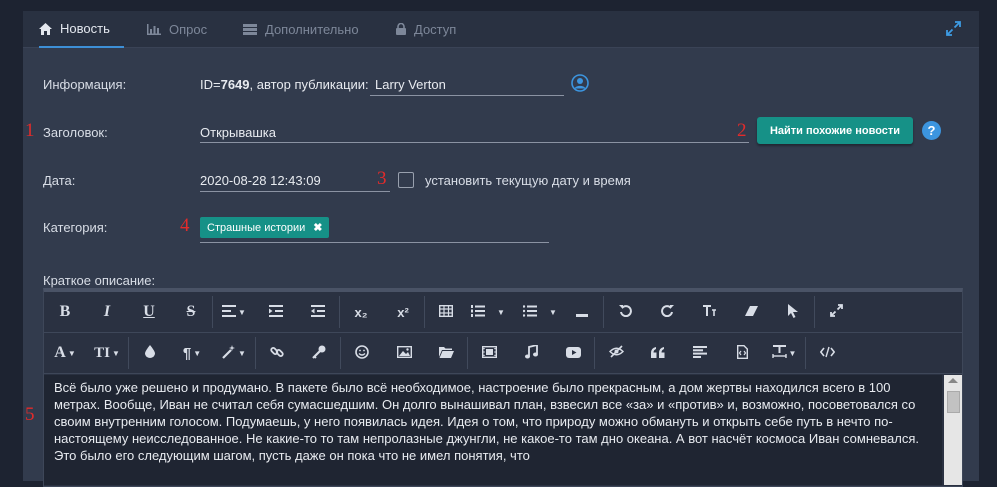  Describe the element at coordinates (836, 312) in the screenshot. I see `fullscreen-button` at that location.